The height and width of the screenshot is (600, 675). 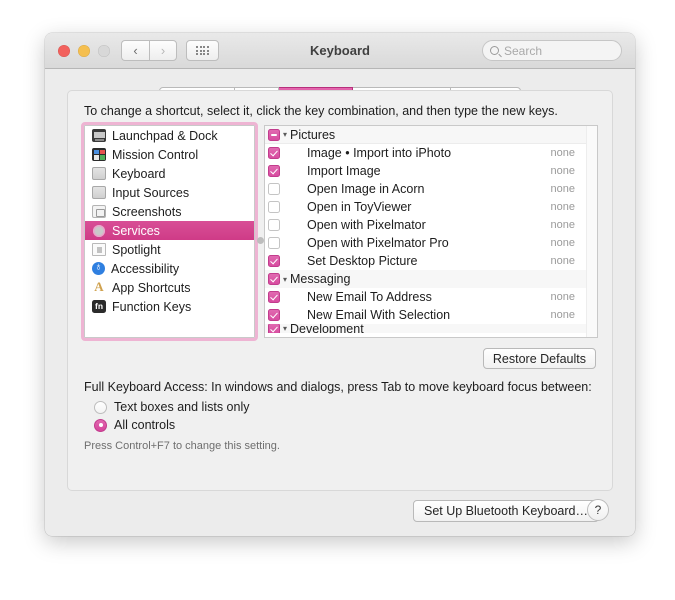 What do you see at coordinates (359, 207) in the screenshot?
I see `shortcut-name: Open in ToyViewer` at bounding box center [359, 207].